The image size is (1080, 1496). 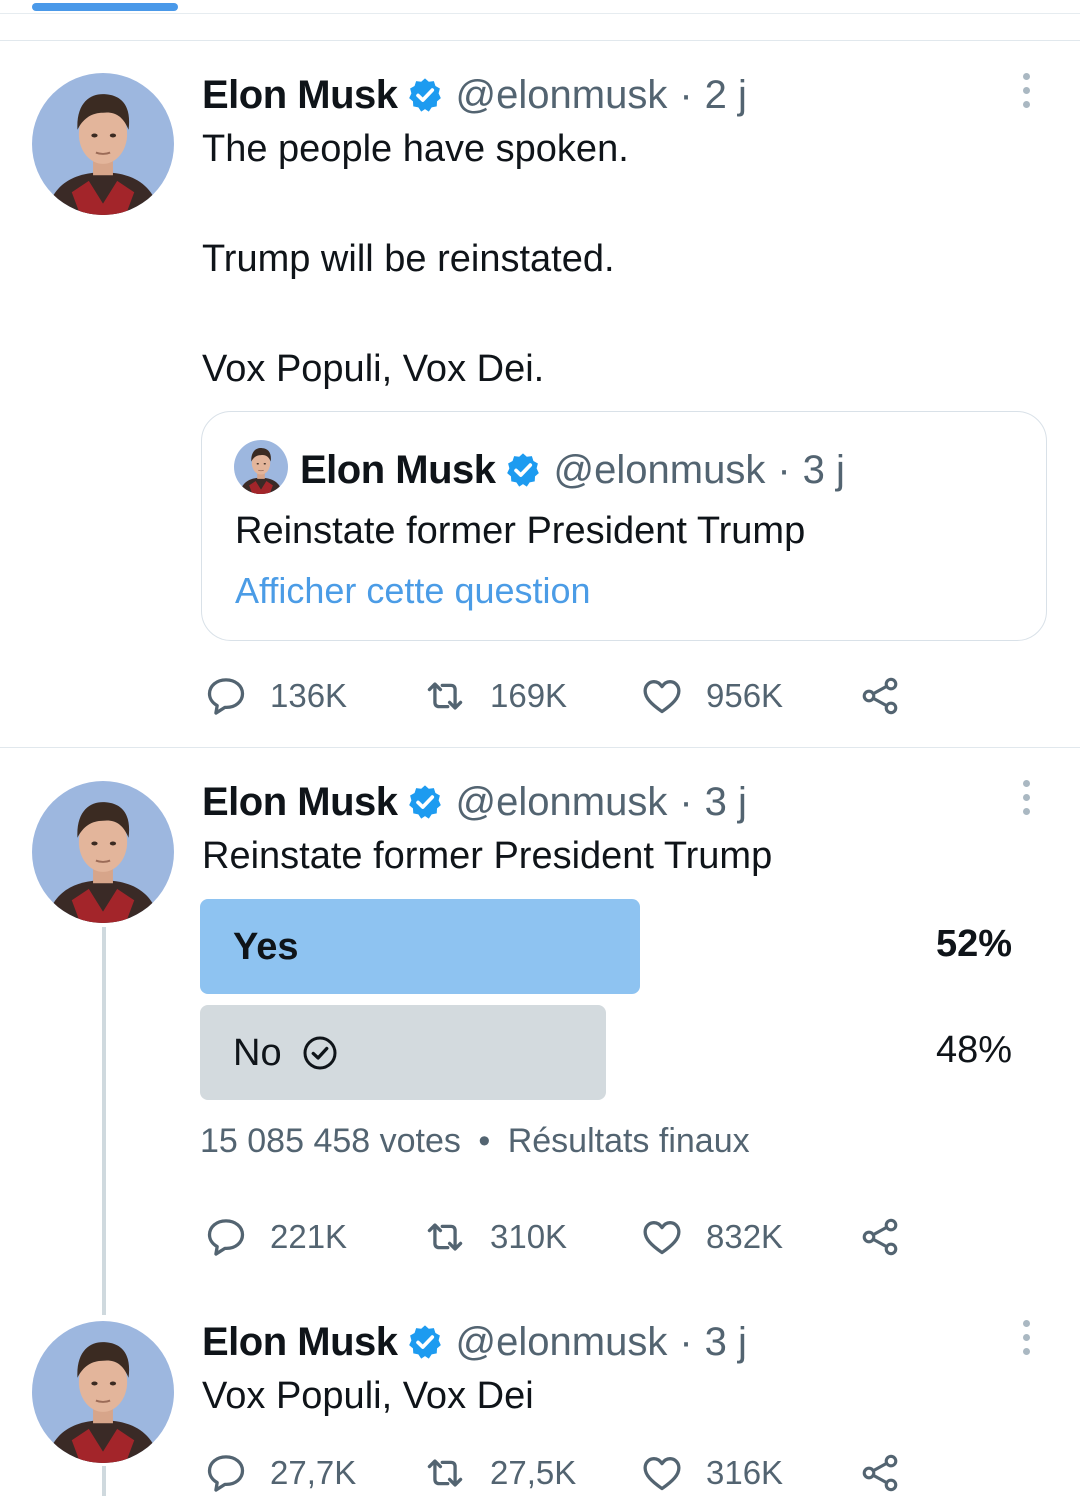 What do you see at coordinates (330, 1141) in the screenshot?
I see `vote-count: 15 085 458 votes` at bounding box center [330, 1141].